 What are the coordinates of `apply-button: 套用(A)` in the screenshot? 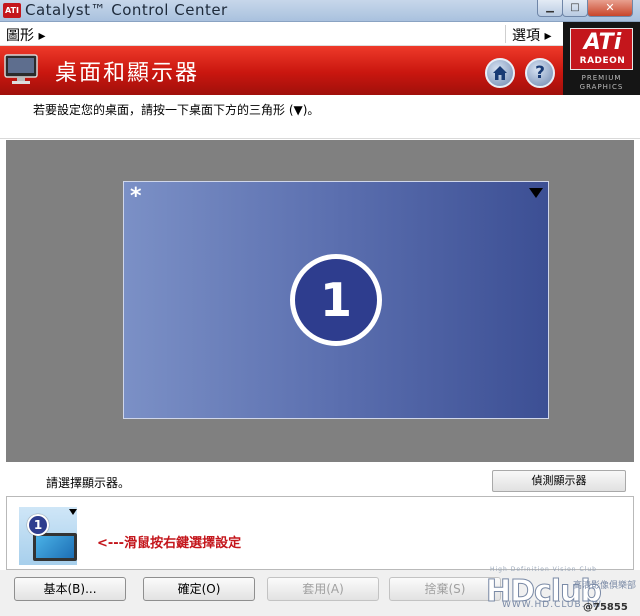 It's located at (323, 589).